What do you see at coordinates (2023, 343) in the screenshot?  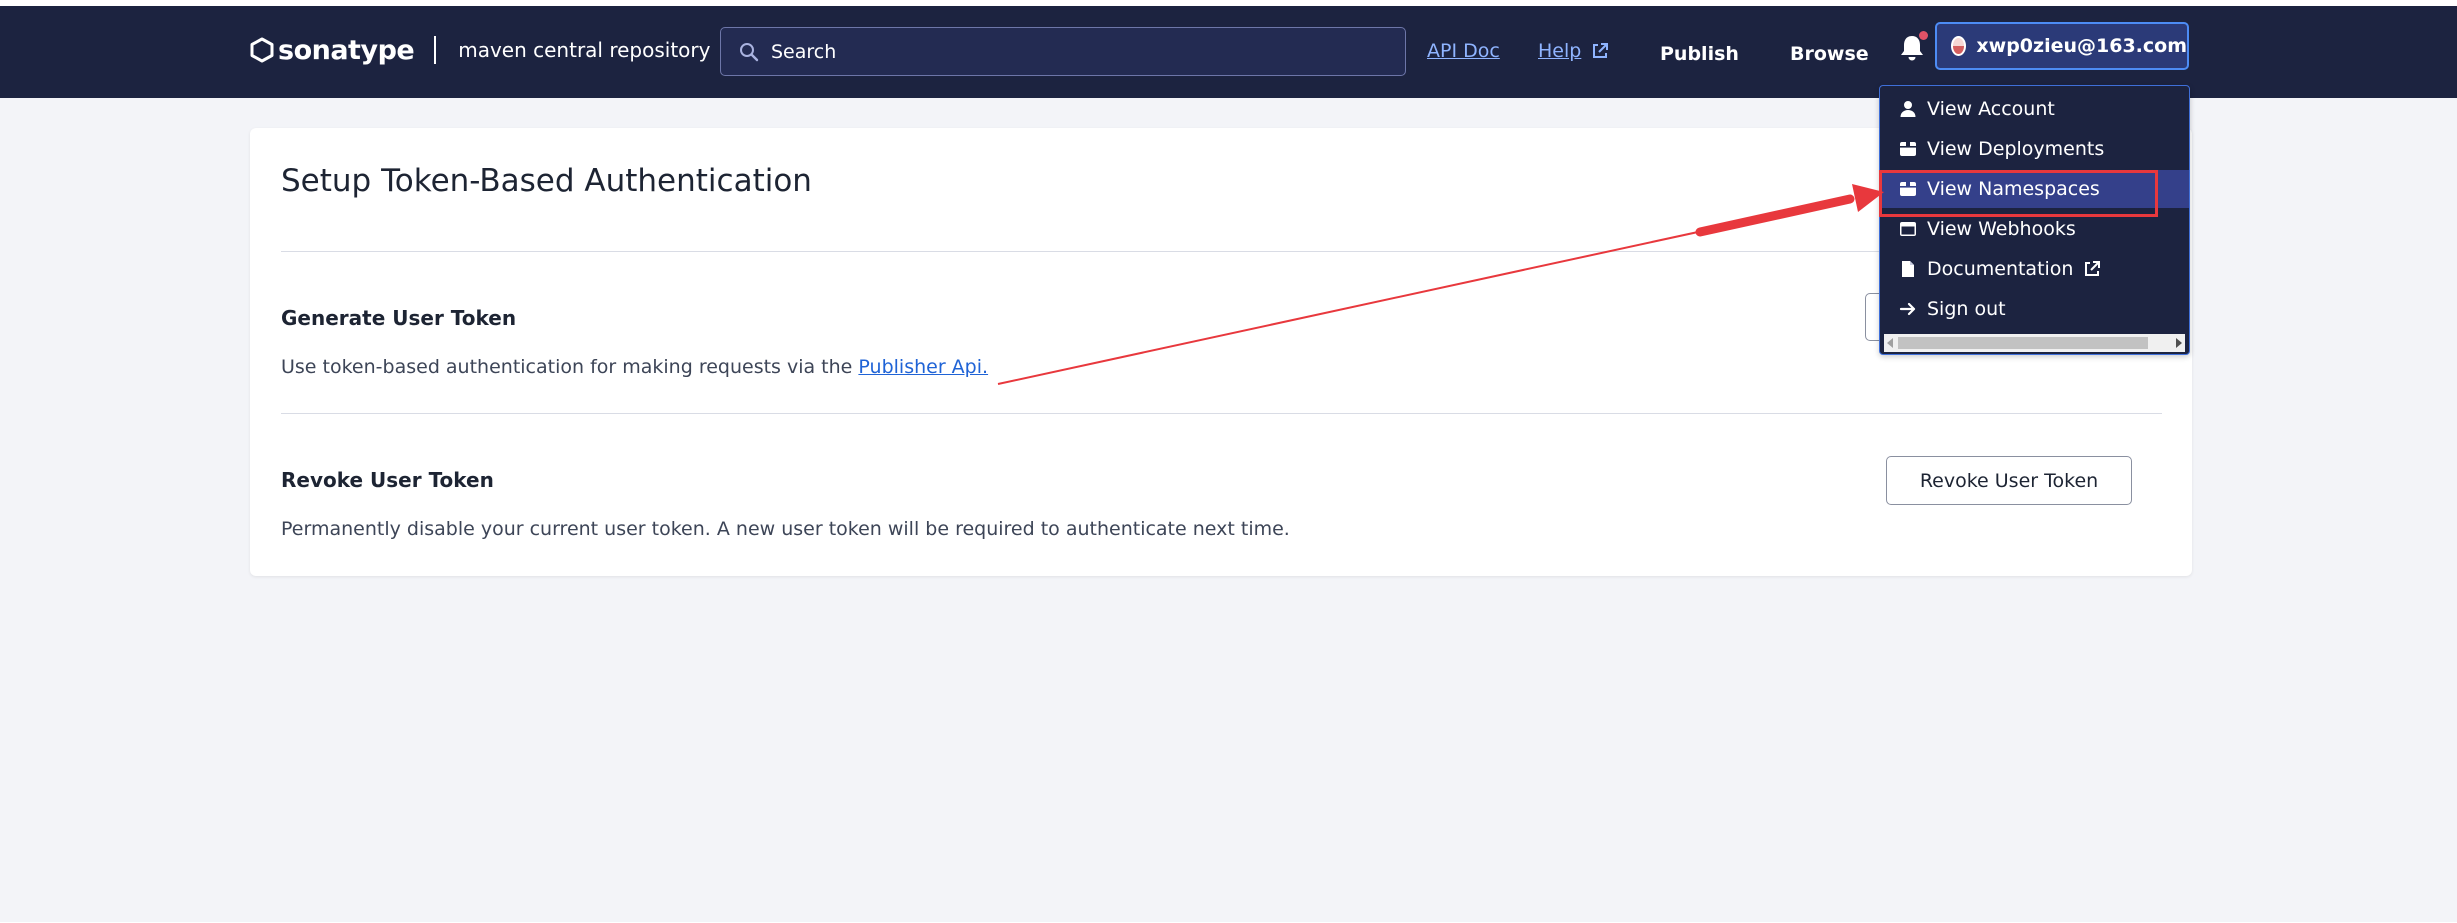 I see `scrollbar-thumb` at bounding box center [2023, 343].